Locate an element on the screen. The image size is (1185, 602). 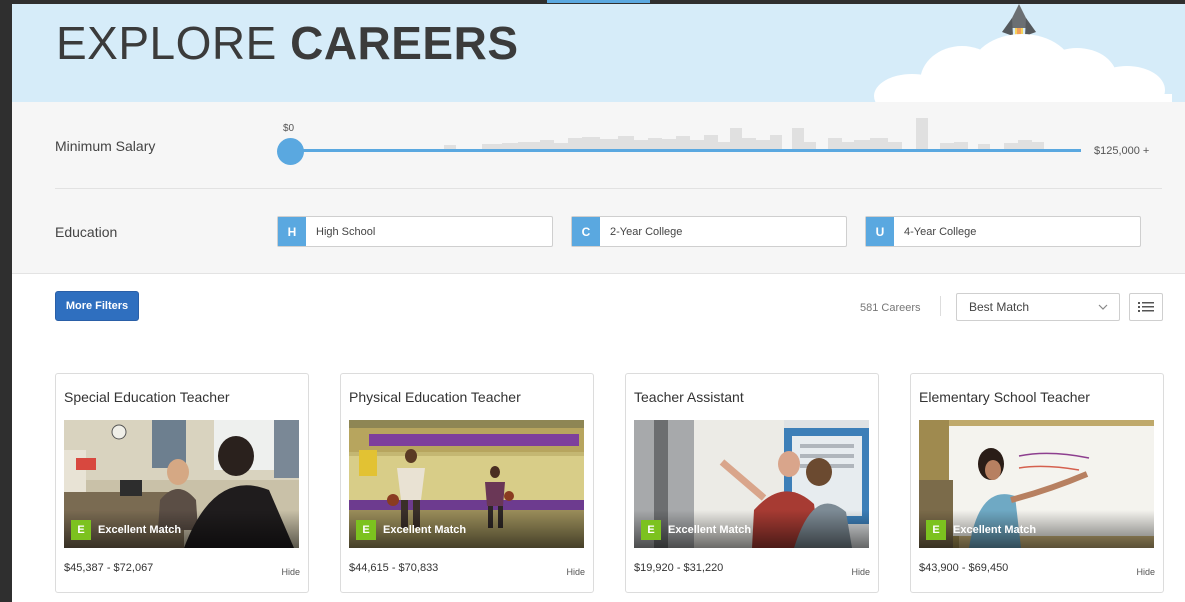
list-view-toggle is located at coordinates (1146, 307).